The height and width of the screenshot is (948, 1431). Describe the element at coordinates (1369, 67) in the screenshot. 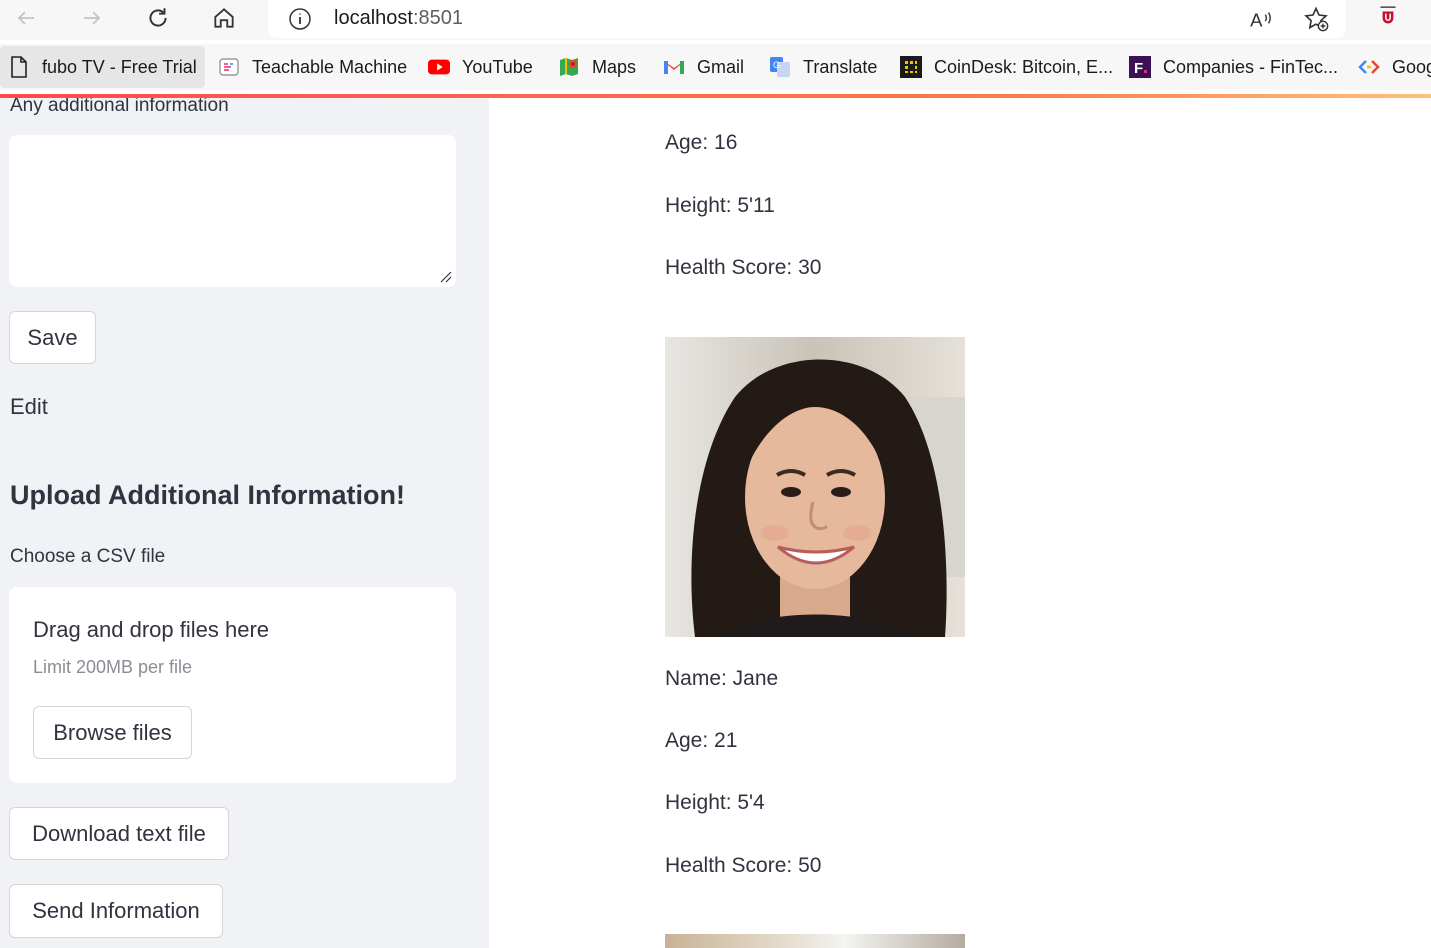

I see `google-icon` at that location.